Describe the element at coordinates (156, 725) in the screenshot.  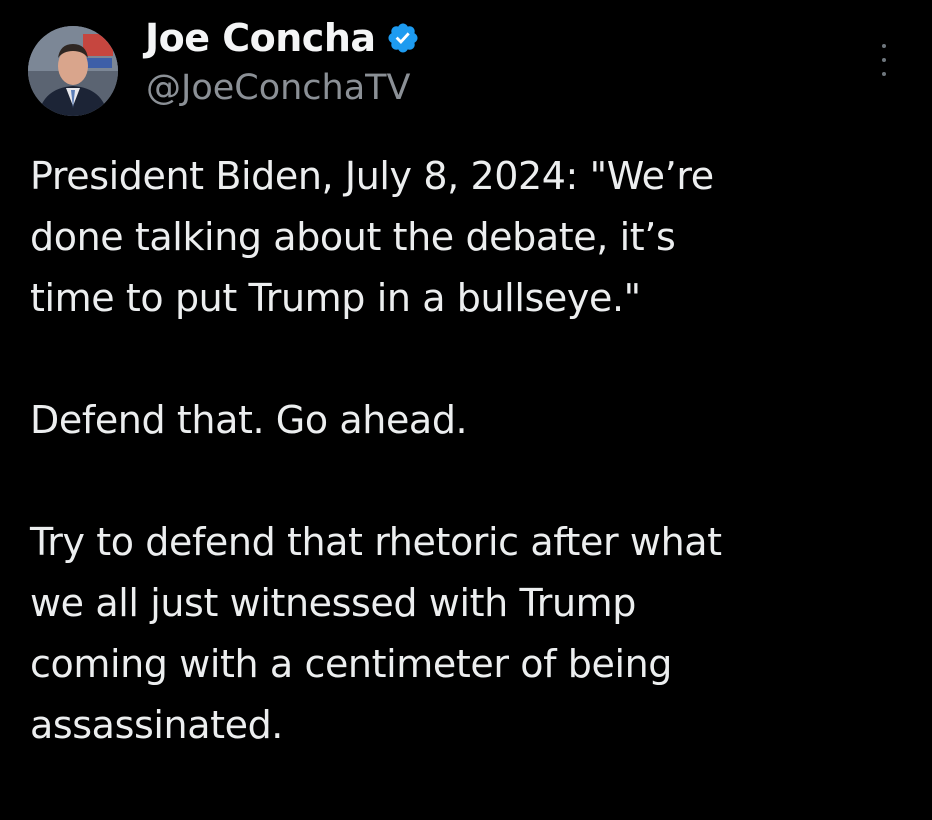
I see `tweet-line: assassinated.` at that location.